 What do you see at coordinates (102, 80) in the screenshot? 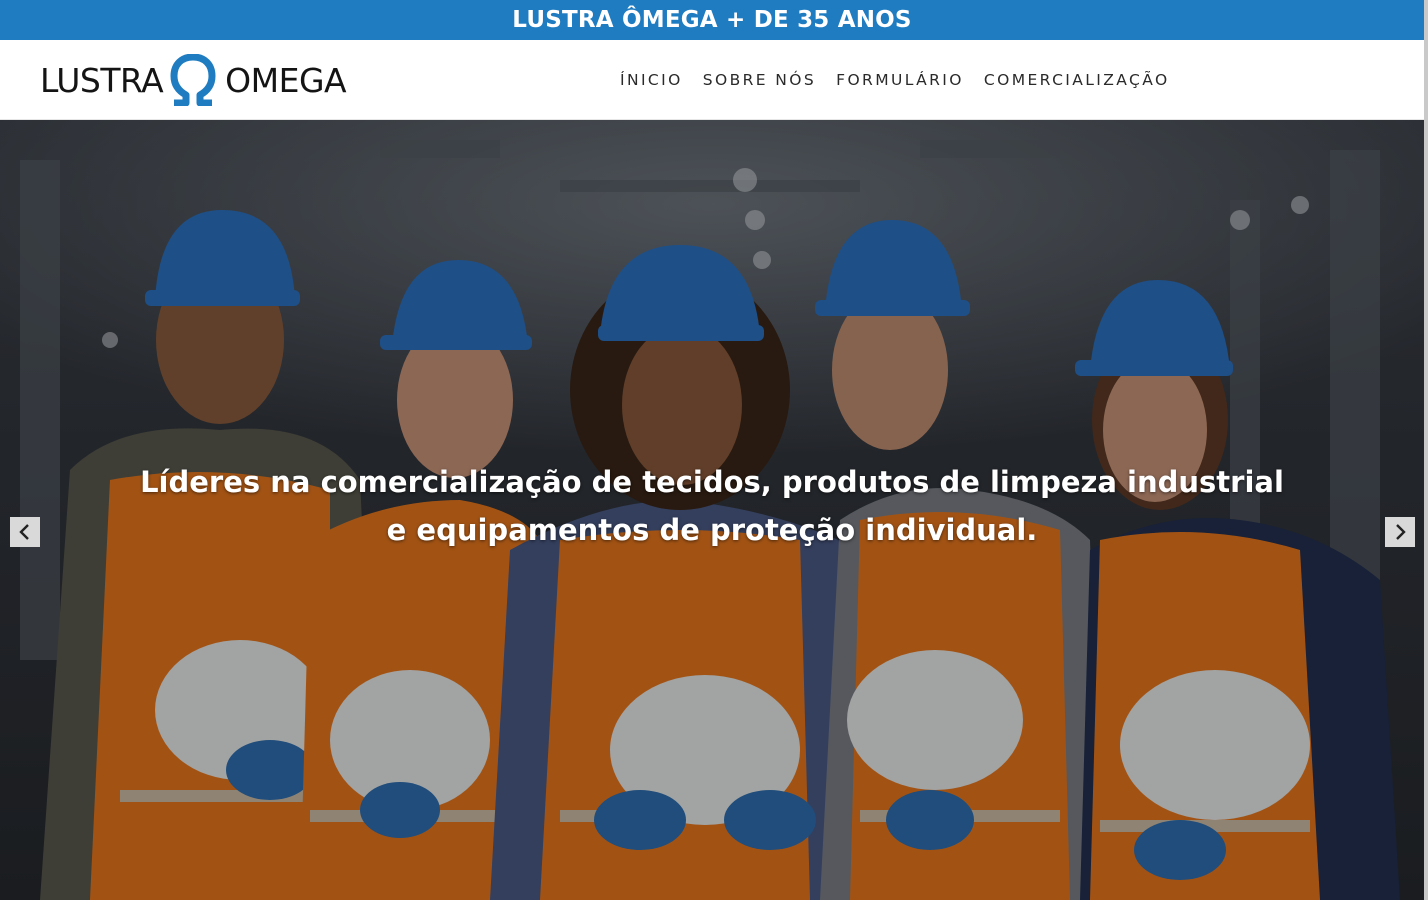
I see `logo-word-left: LUSTRA` at bounding box center [102, 80].